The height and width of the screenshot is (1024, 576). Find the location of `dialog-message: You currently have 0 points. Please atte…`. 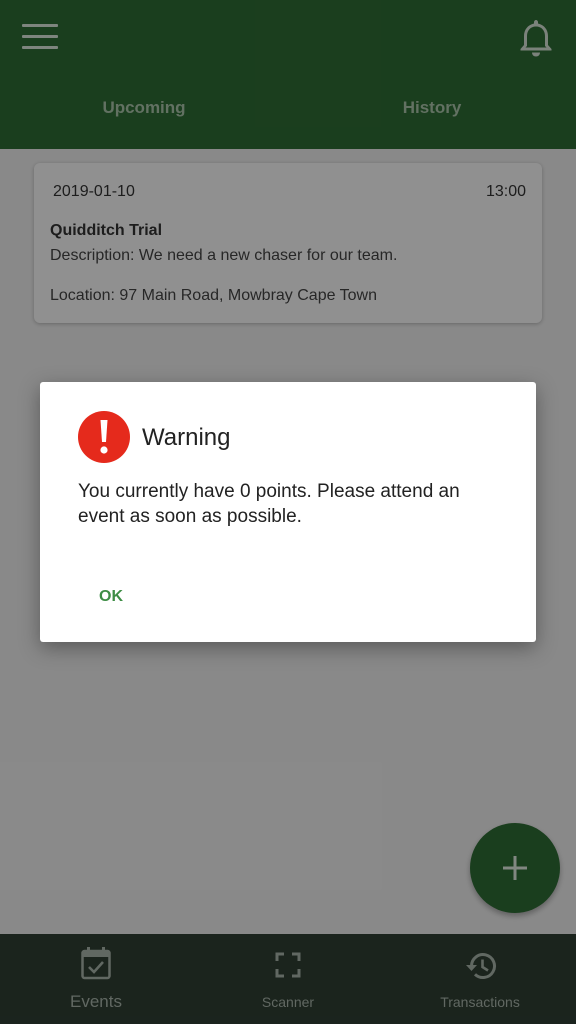

dialog-message: You currently have 0 points. Please atte… is located at coordinates (269, 504).